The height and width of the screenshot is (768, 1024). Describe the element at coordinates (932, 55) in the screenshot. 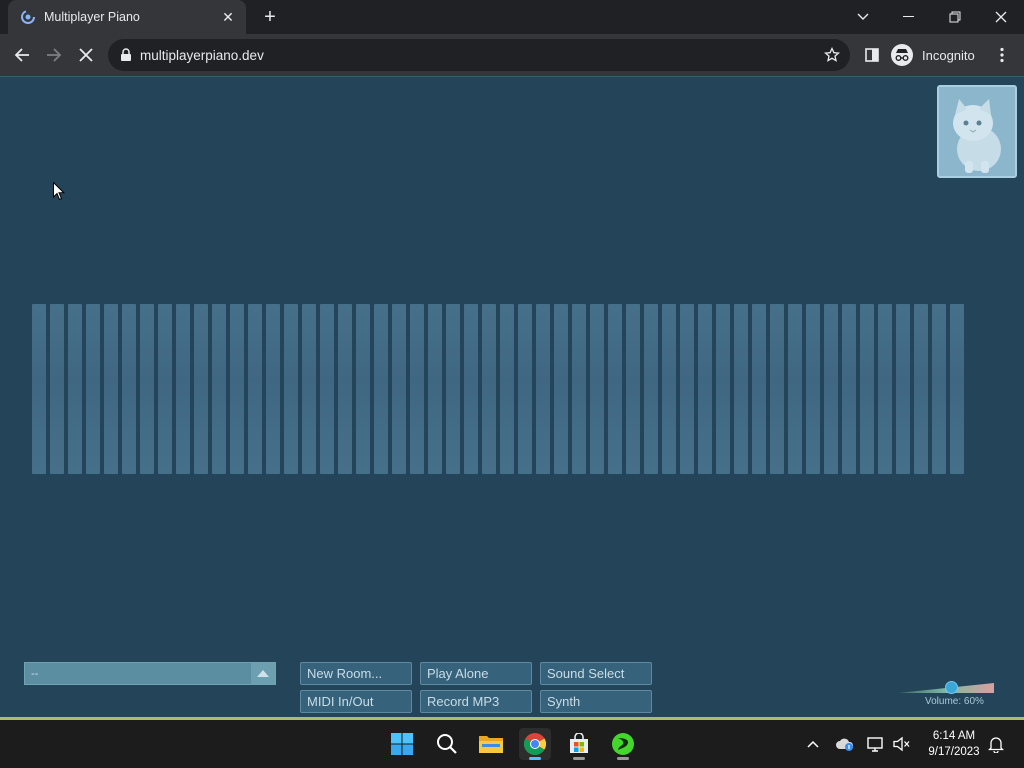

I see `incognito-indicator: Incognito` at that location.